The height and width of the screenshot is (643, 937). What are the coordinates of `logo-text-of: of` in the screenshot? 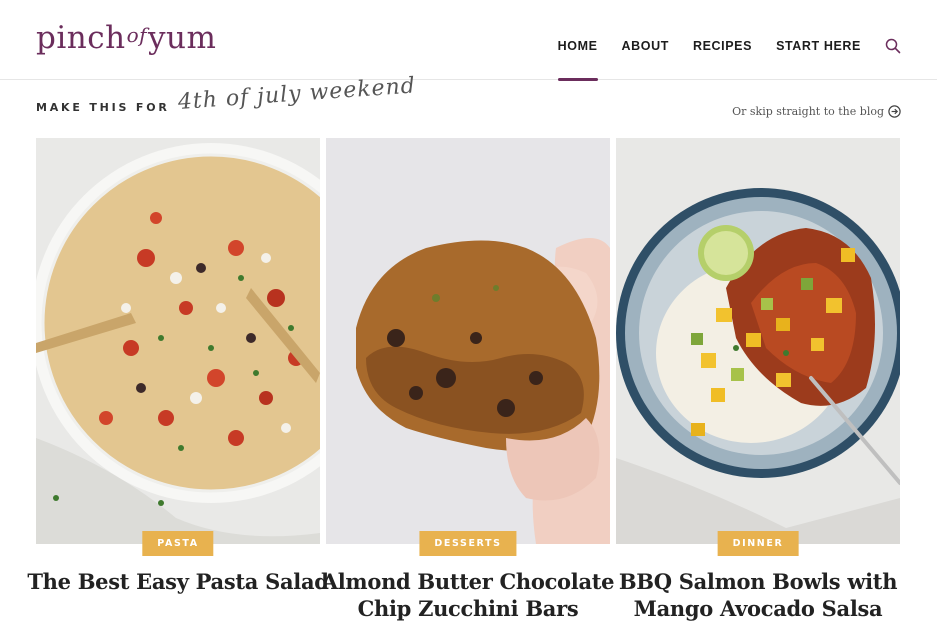 It's located at (137, 35).